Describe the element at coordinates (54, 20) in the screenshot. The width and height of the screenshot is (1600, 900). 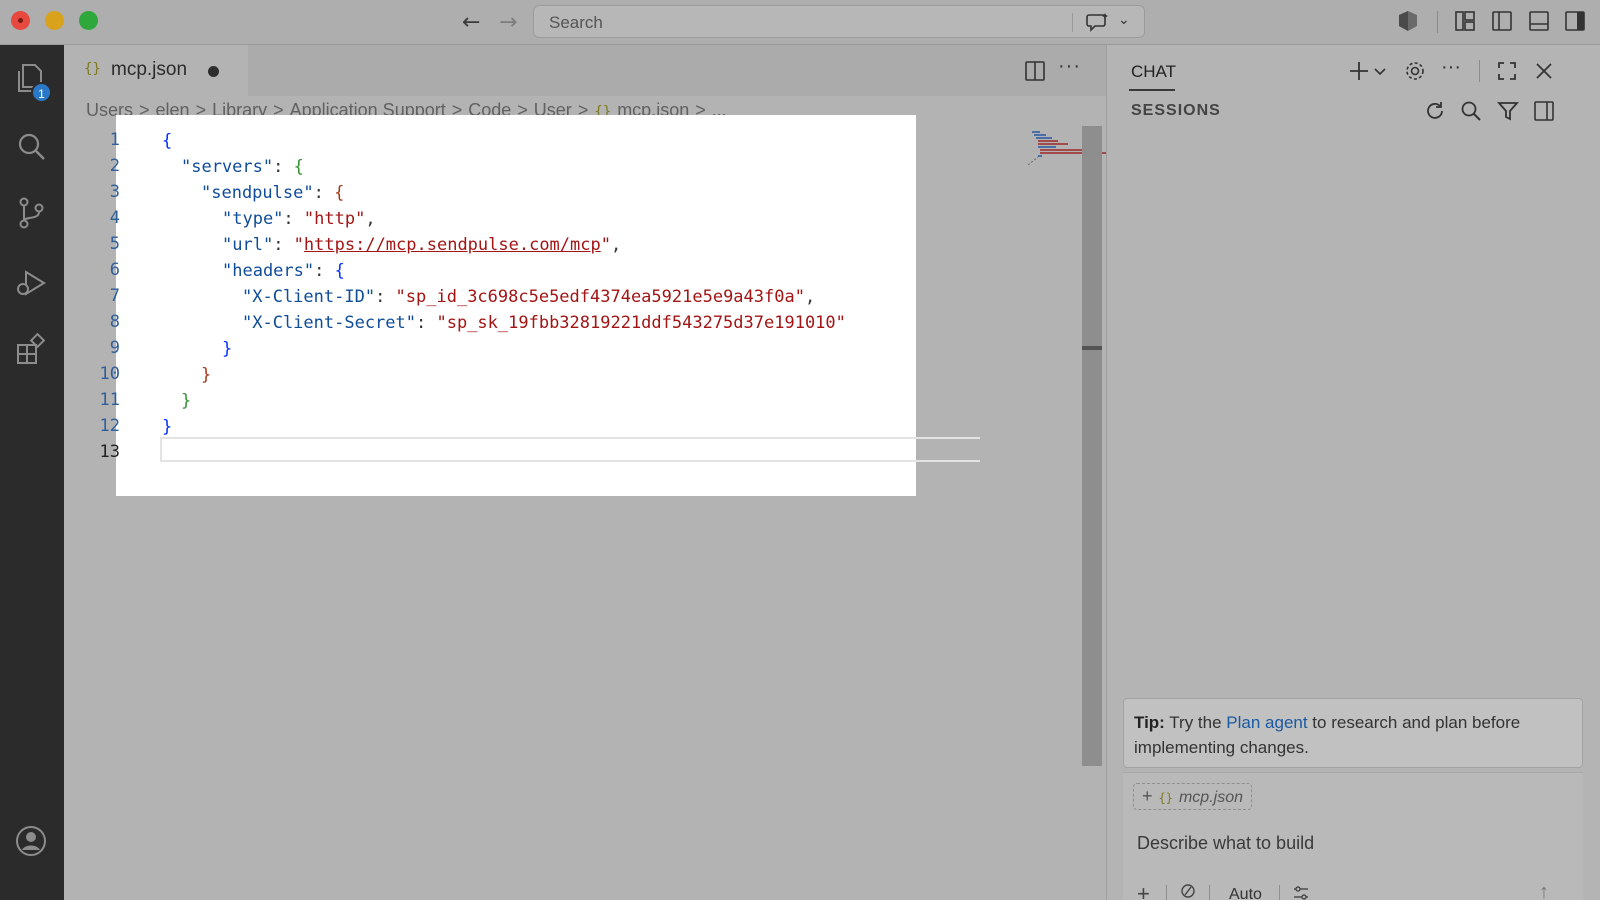
I see `minimize-window-button` at that location.